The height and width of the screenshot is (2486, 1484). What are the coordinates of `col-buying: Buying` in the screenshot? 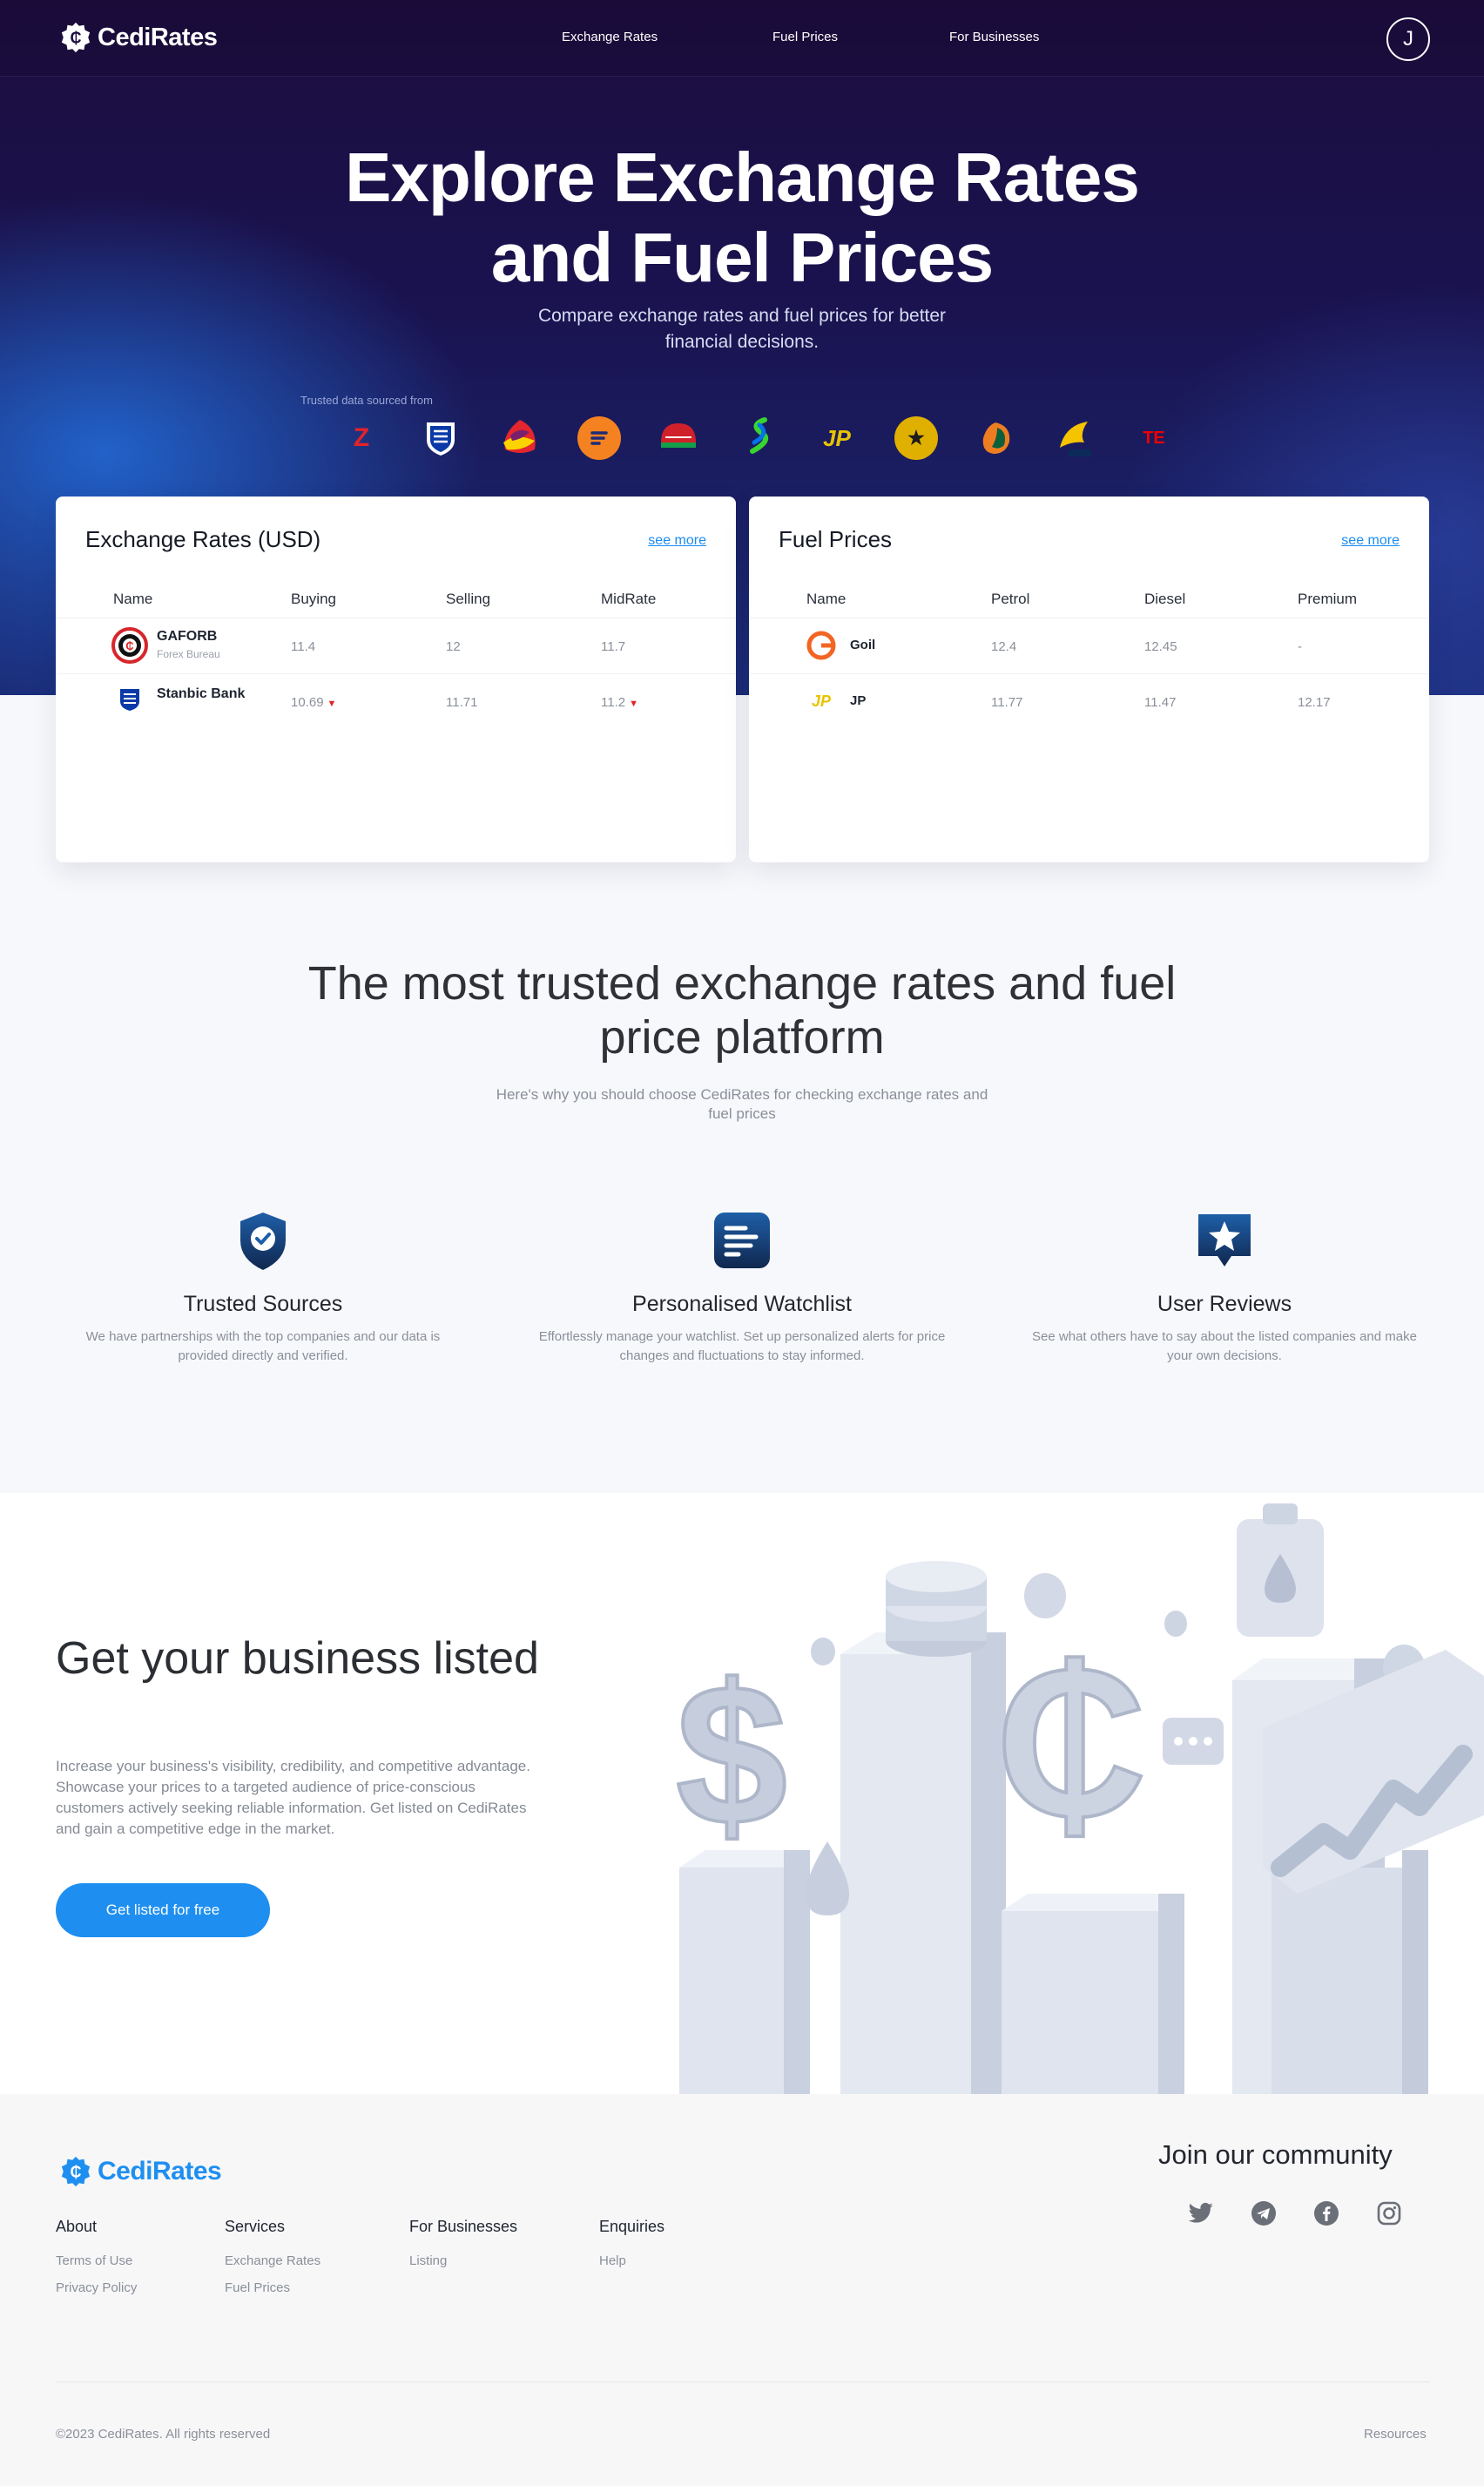 It's located at (314, 599).